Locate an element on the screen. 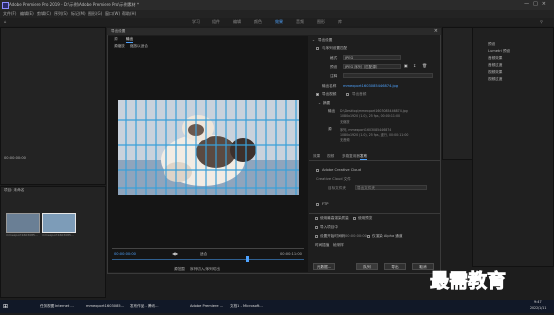 The width and height of the screenshot is (554, 315). effects-item-audio-transitions: 音频过渡 is located at coordinates (495, 65).